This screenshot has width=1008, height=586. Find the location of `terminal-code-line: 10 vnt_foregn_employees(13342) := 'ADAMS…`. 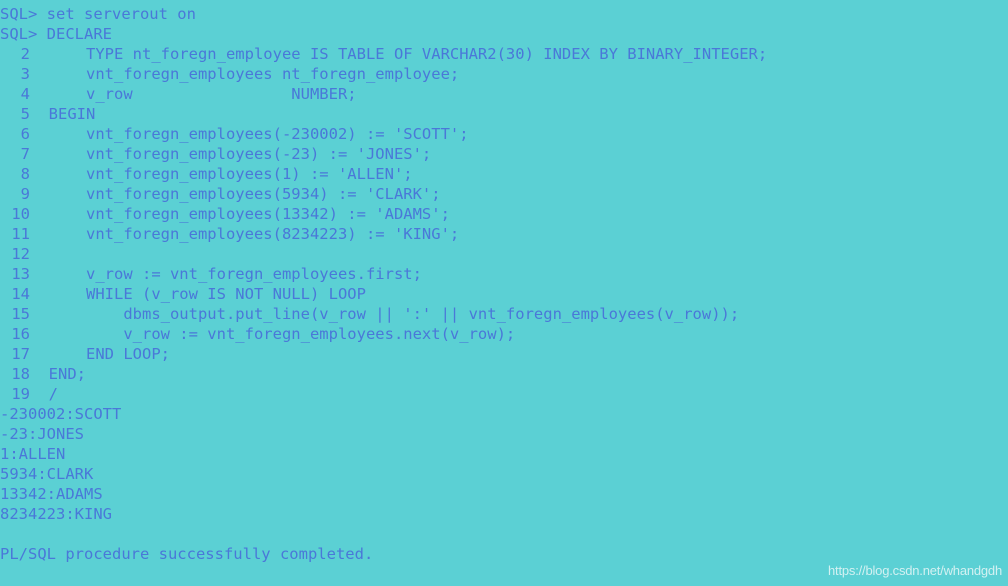

terminal-code-line: 10 vnt_foregn_employees(13342) := 'ADAMS… is located at coordinates (504, 214).